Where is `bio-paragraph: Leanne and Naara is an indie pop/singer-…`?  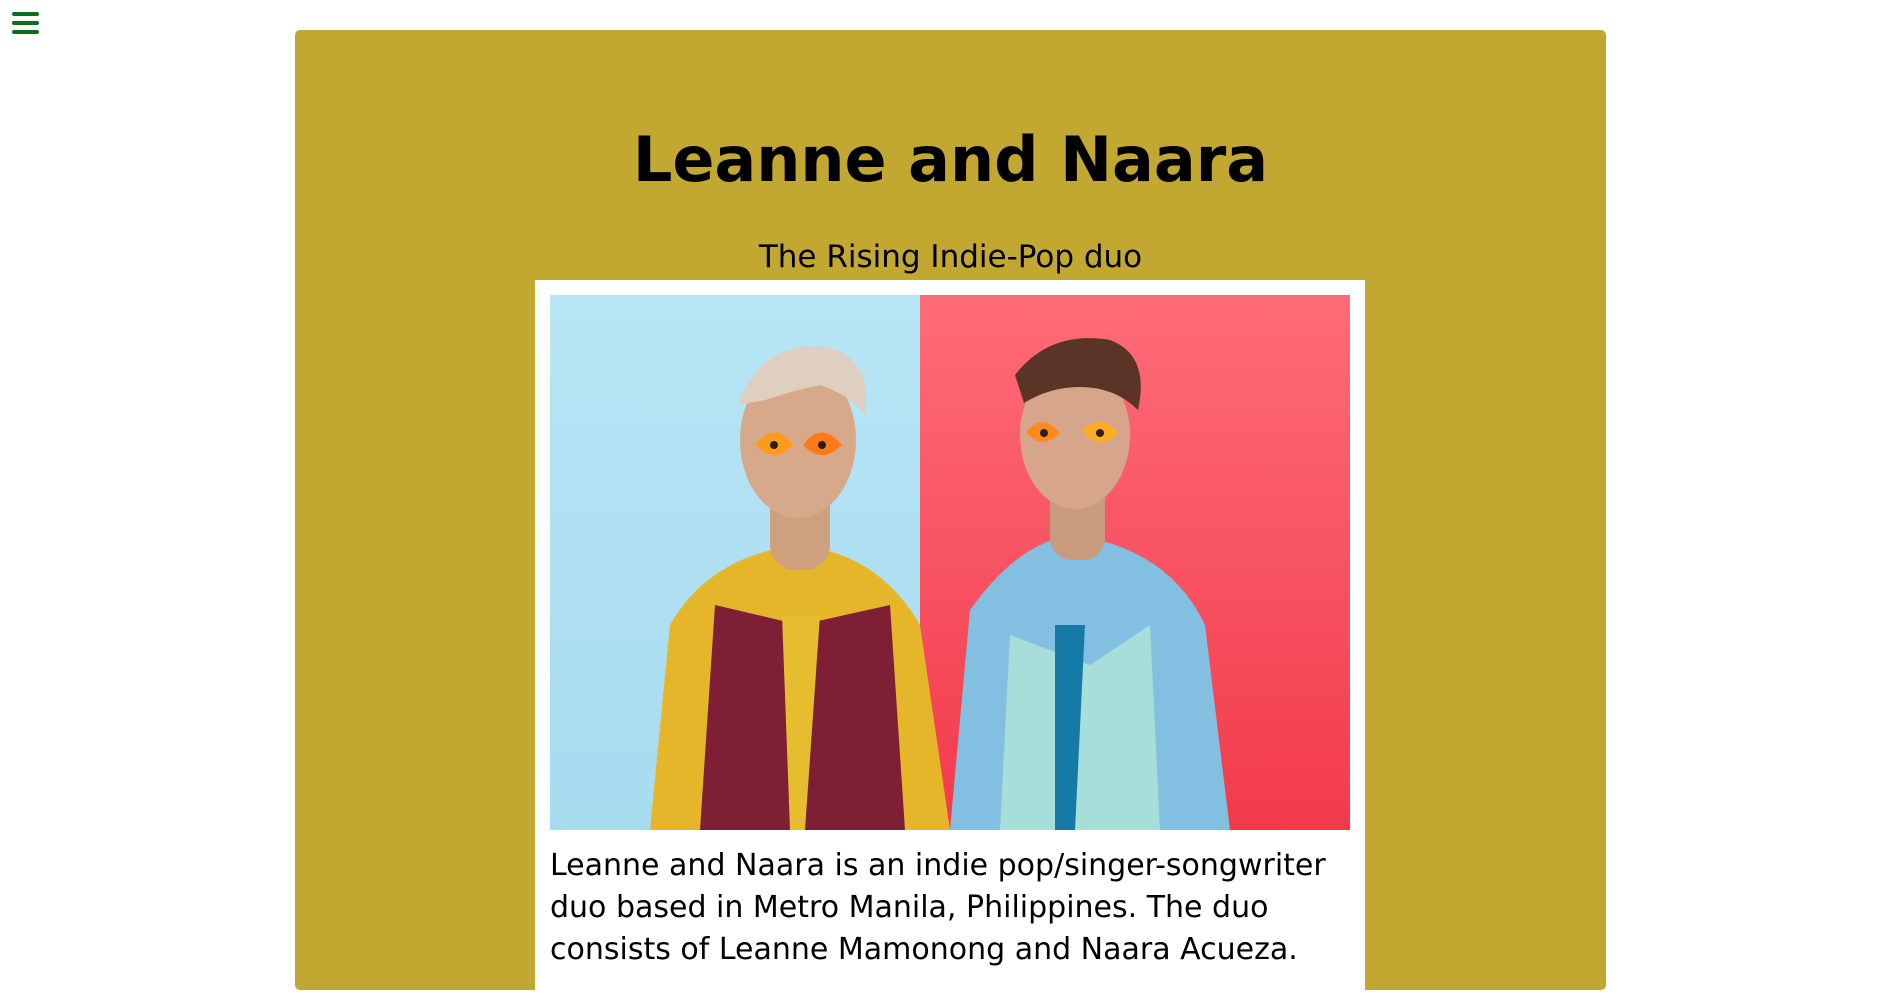 bio-paragraph: Leanne and Naara is an indie pop/singer-… is located at coordinates (938, 907).